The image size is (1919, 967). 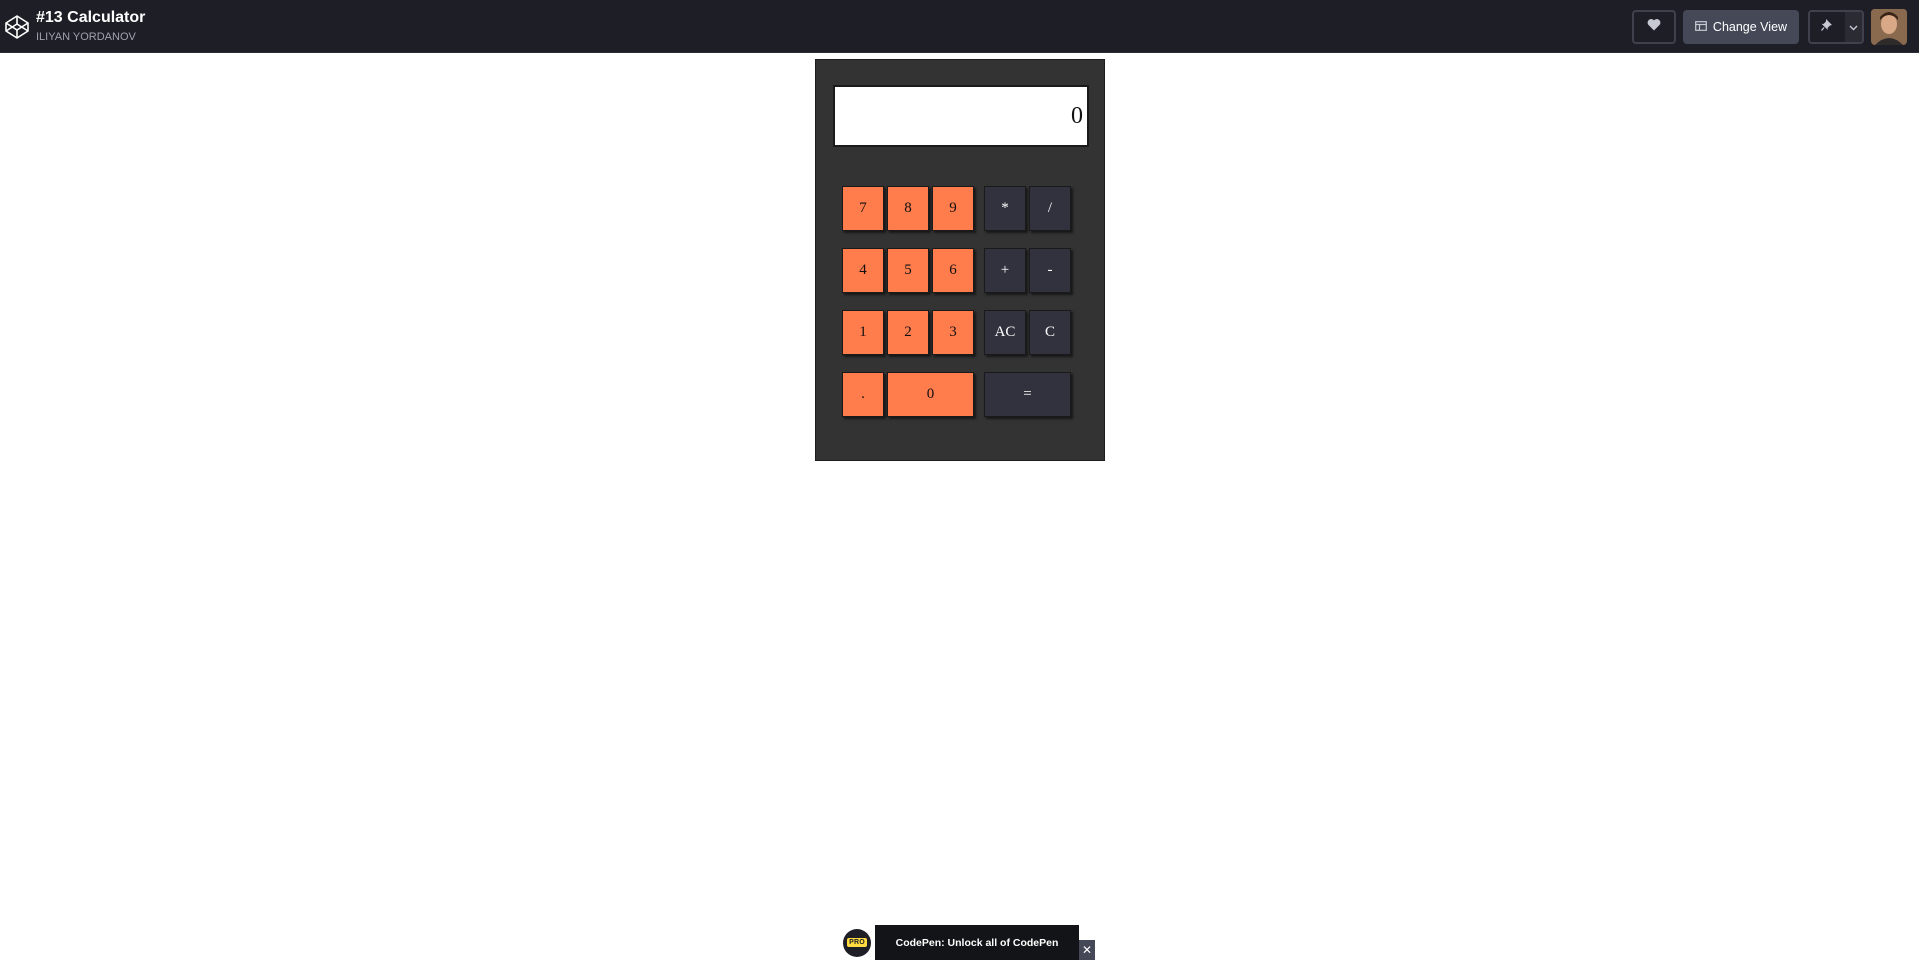 I want to click on pro-label: PRO, so click(x=857, y=942).